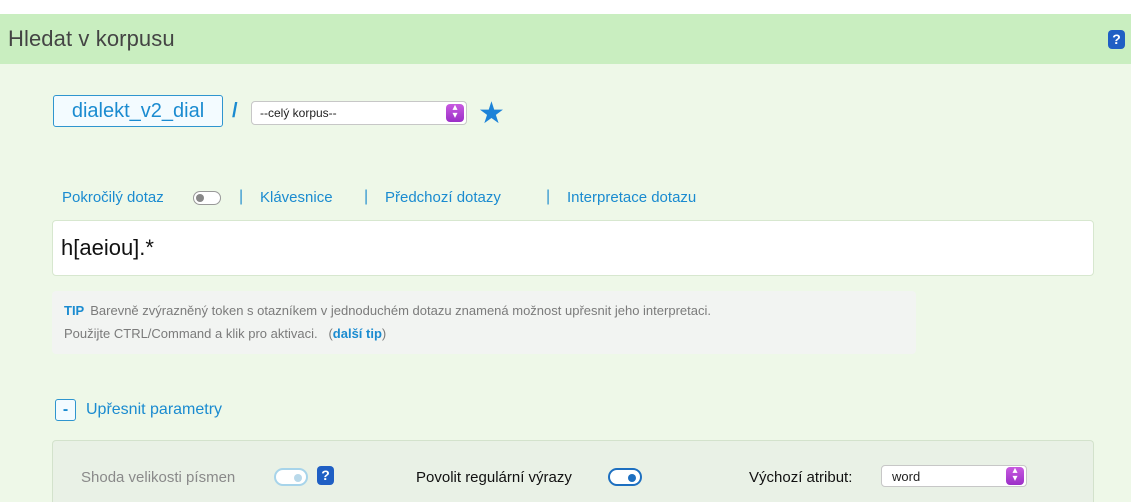 The image size is (1131, 502). Describe the element at coordinates (801, 477) in the screenshot. I see `default-attribute-label: Výchozí atribut:` at that location.